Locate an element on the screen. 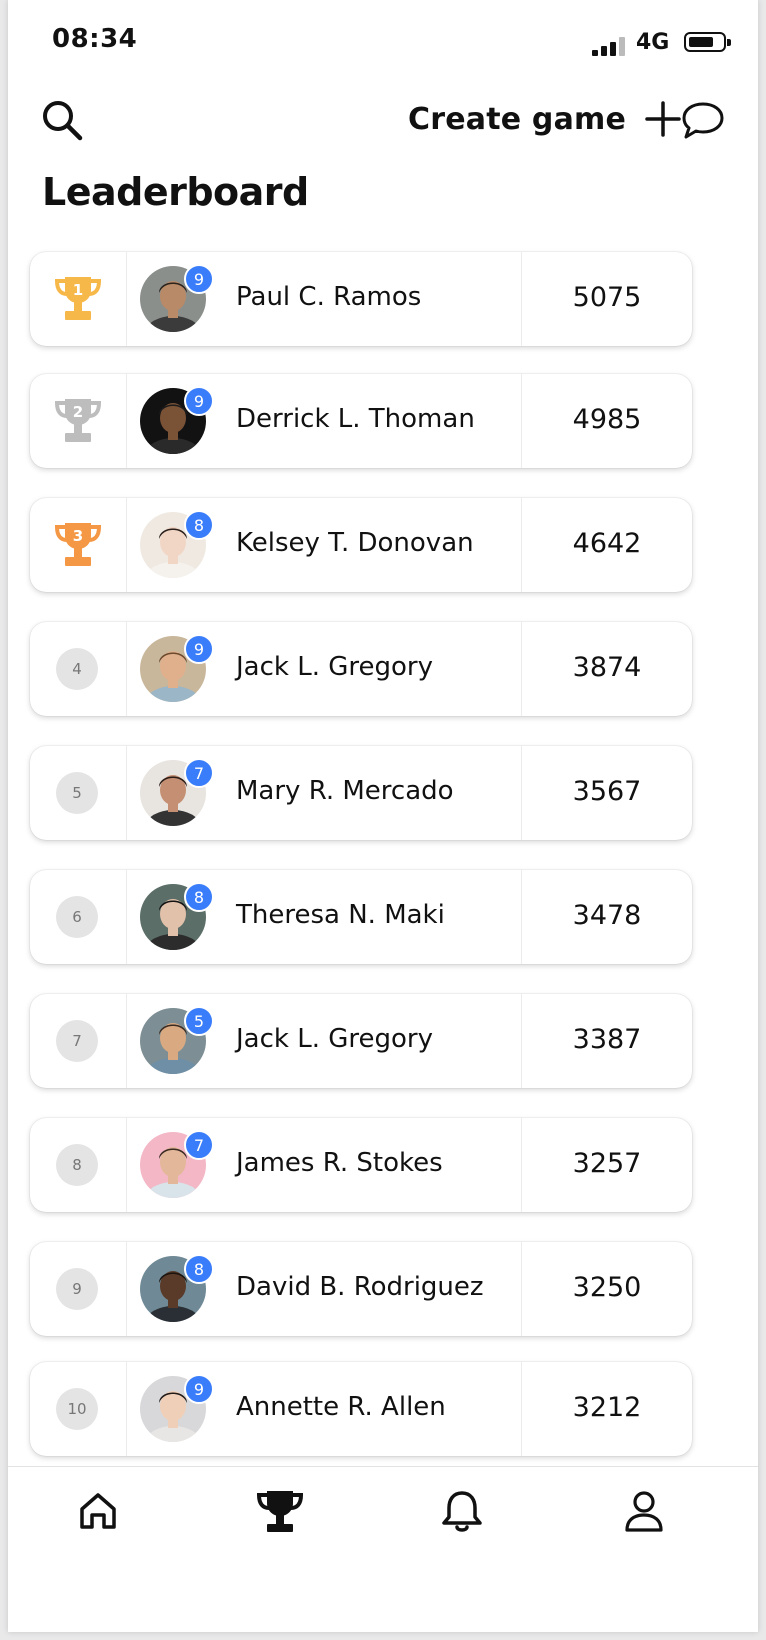 The image size is (766, 1640). player-score: 5075 is located at coordinates (607, 297).